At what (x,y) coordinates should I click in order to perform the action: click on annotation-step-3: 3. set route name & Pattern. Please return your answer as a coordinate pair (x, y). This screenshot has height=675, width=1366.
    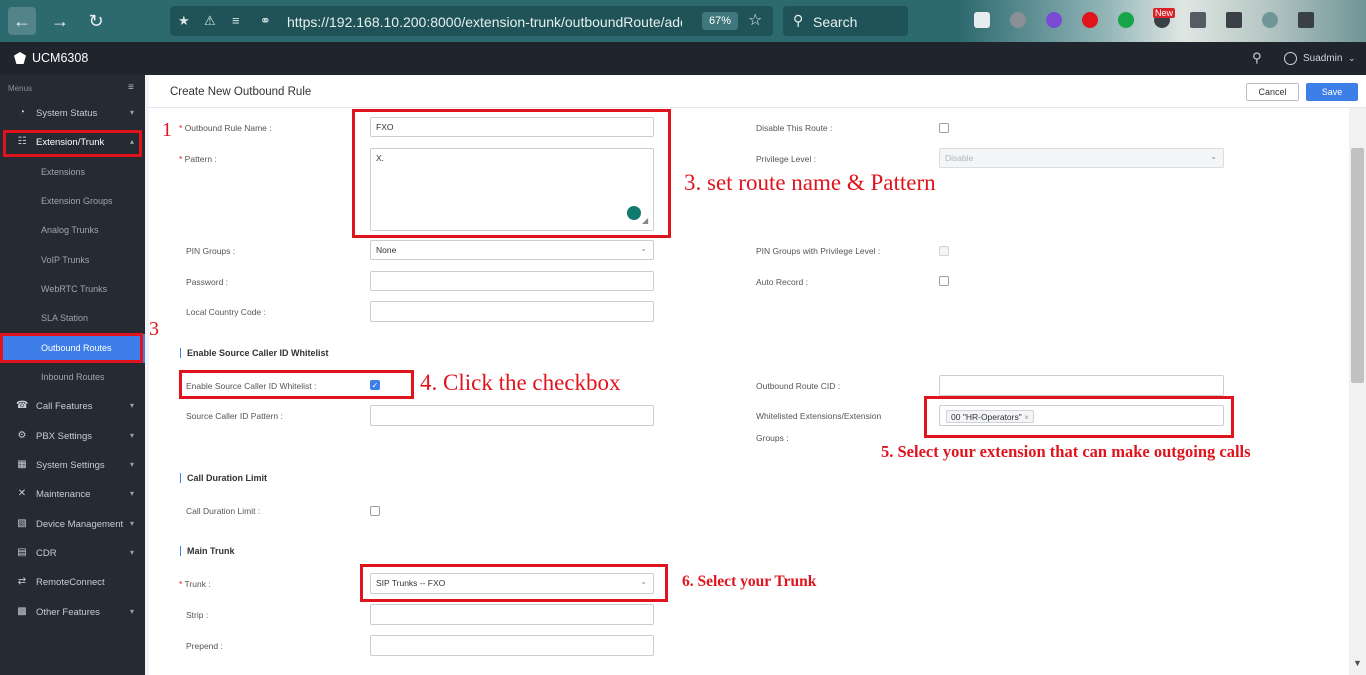
    Looking at the image, I should click on (810, 182).